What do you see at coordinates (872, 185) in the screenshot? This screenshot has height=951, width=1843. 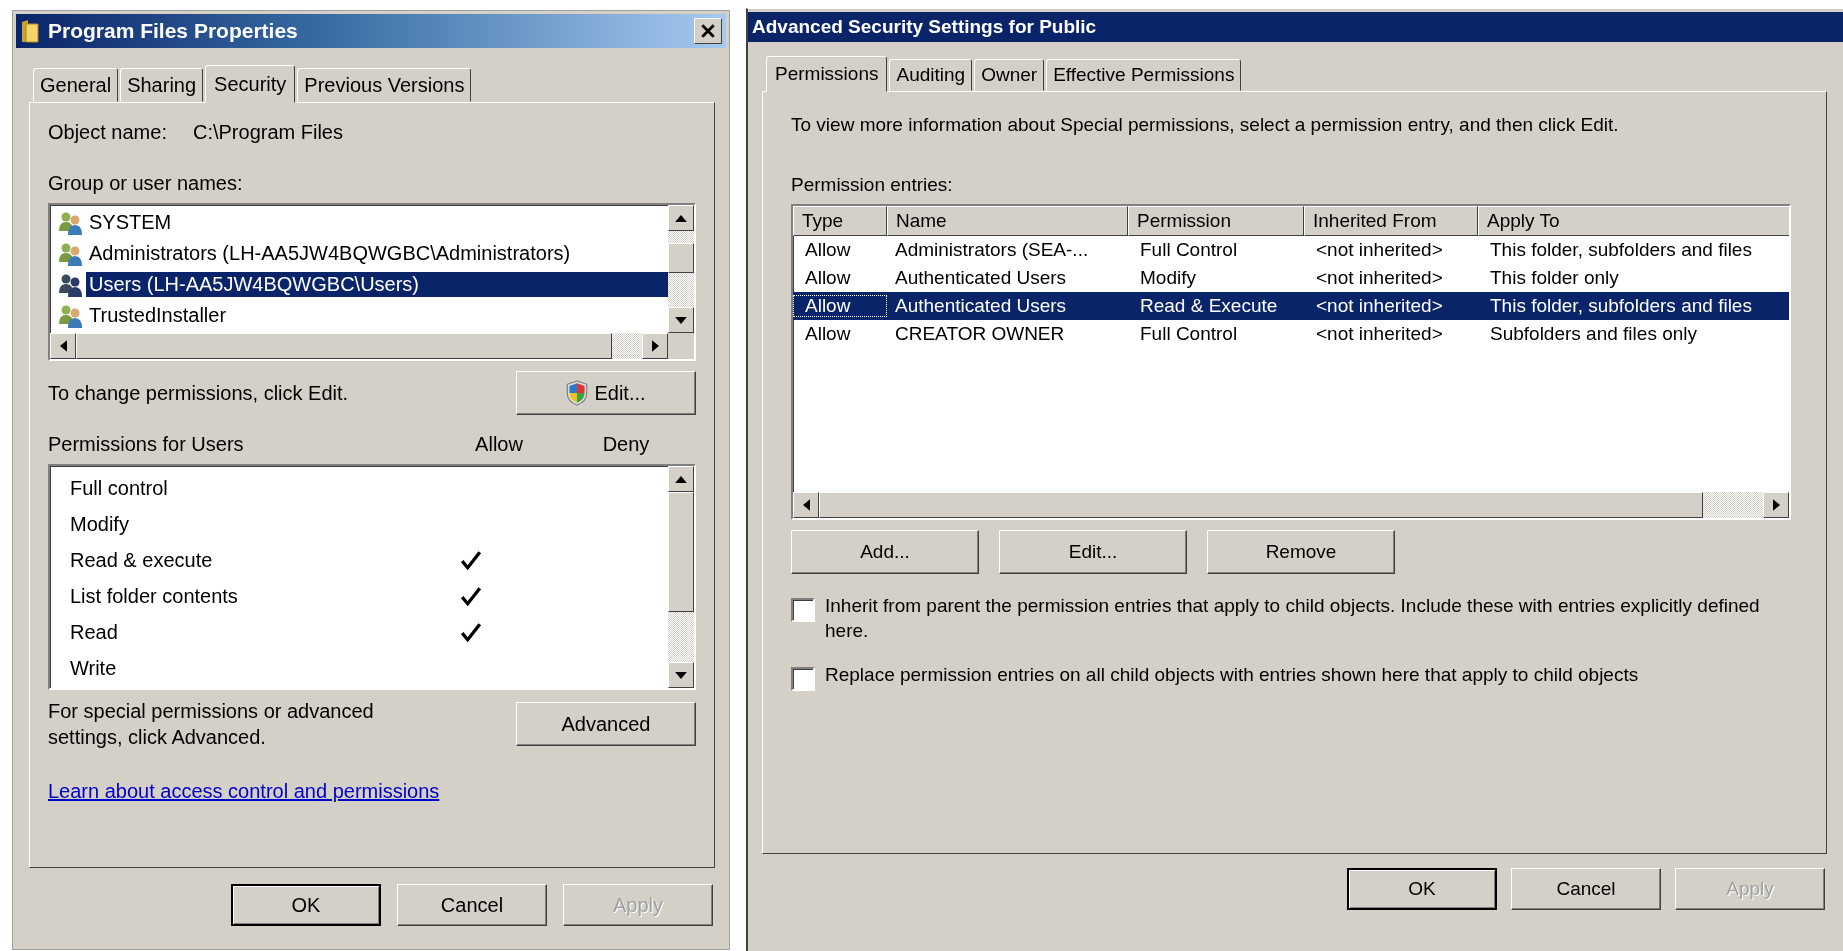 I see `entries-label: Permission entries:` at bounding box center [872, 185].